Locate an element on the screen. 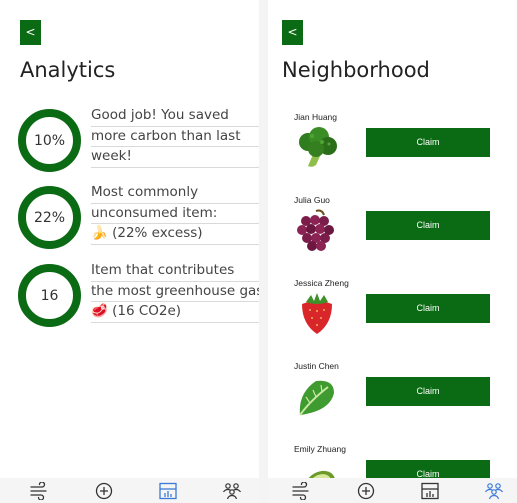 The image size is (517, 503). progress-ring: 10% is located at coordinates (49, 140).